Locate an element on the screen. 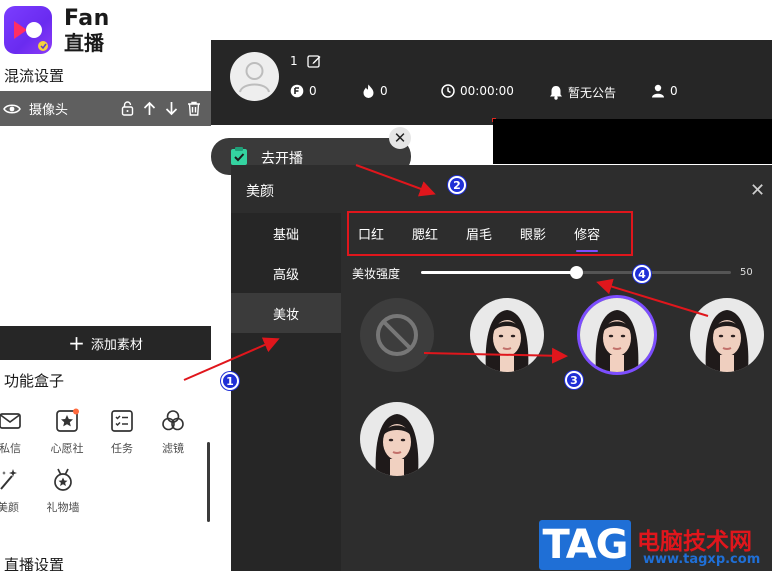 The width and height of the screenshot is (772, 571). annotation-badge-2: 2 is located at coordinates (457, 185).